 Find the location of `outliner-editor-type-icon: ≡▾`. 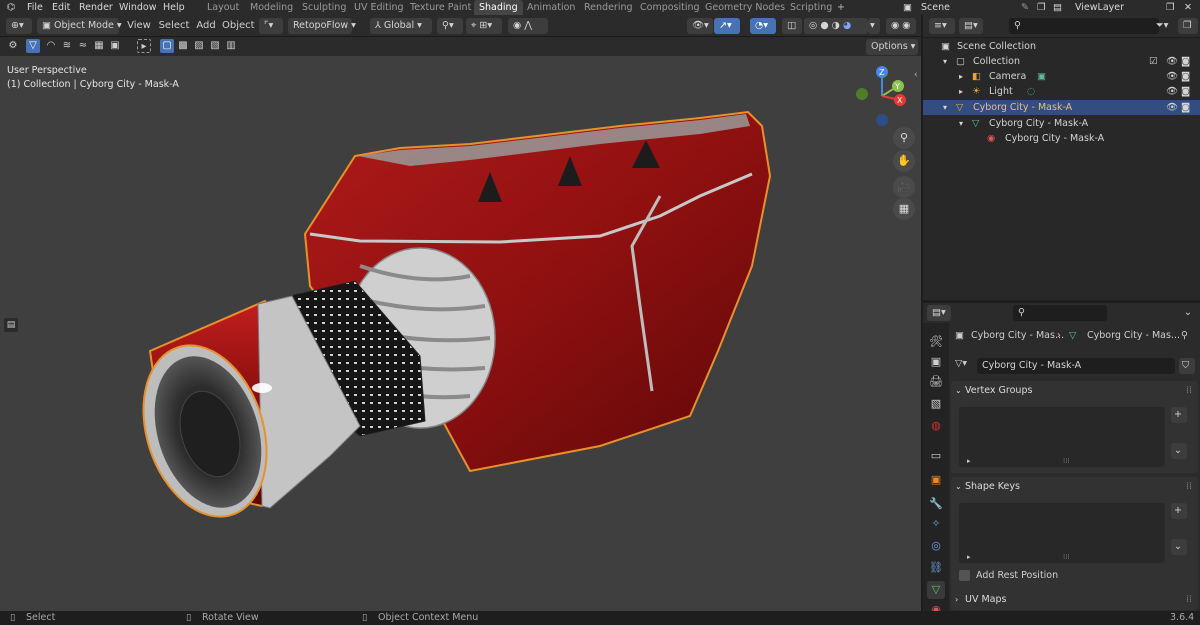

outliner-editor-type-icon: ≡▾ is located at coordinates (942, 26).